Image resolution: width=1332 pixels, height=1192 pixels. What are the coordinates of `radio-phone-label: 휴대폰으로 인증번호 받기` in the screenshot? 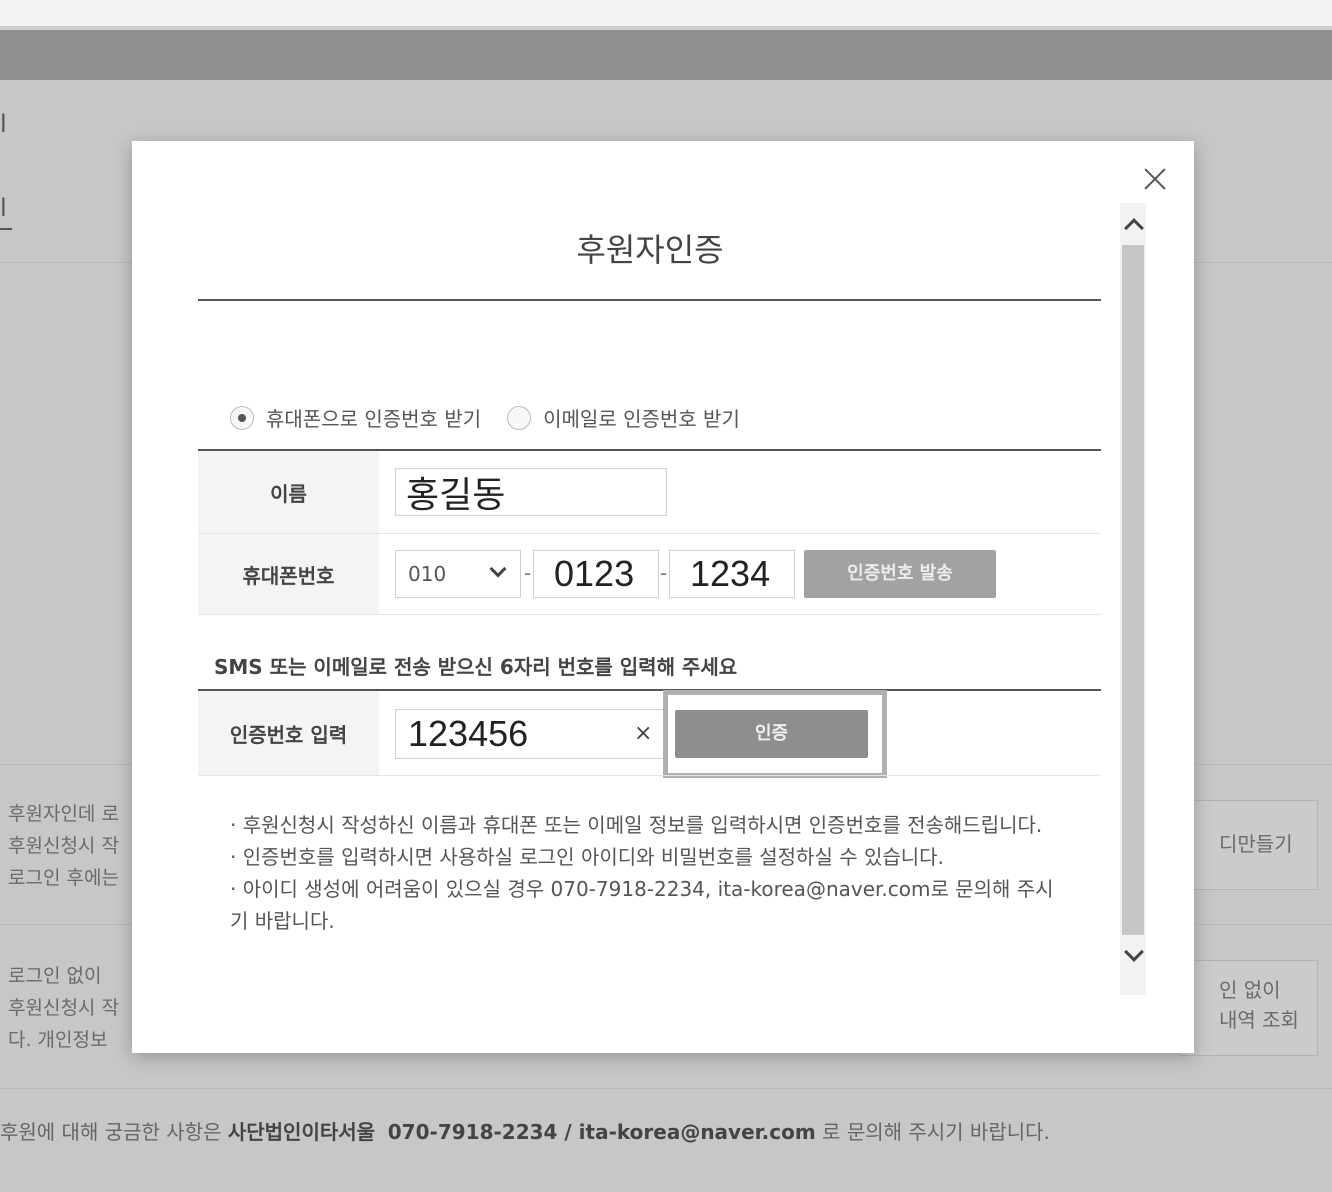 It's located at (373, 417).